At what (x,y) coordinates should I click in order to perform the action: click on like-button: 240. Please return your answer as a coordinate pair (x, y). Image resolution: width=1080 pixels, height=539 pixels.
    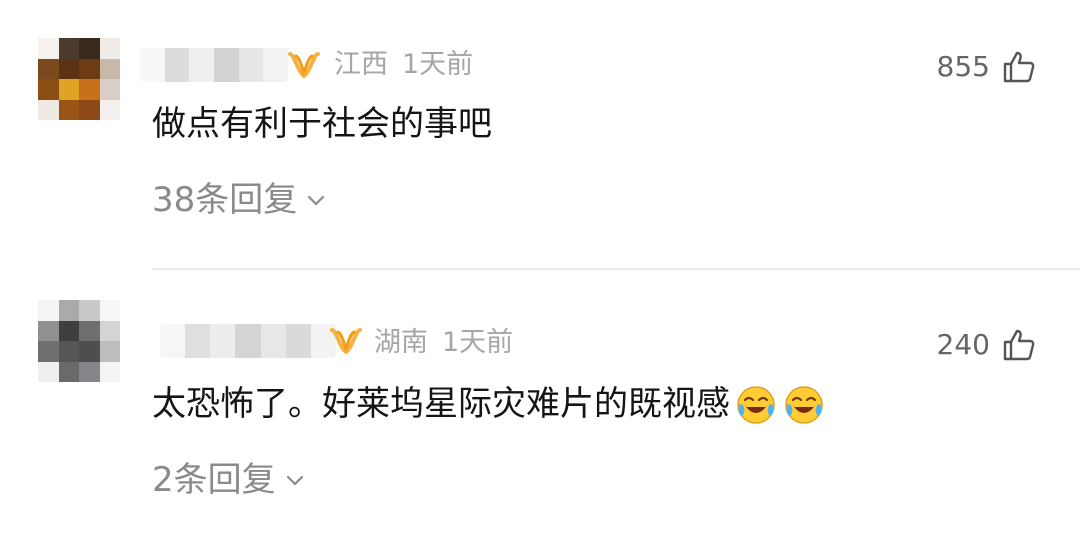
    Looking at the image, I should click on (986, 345).